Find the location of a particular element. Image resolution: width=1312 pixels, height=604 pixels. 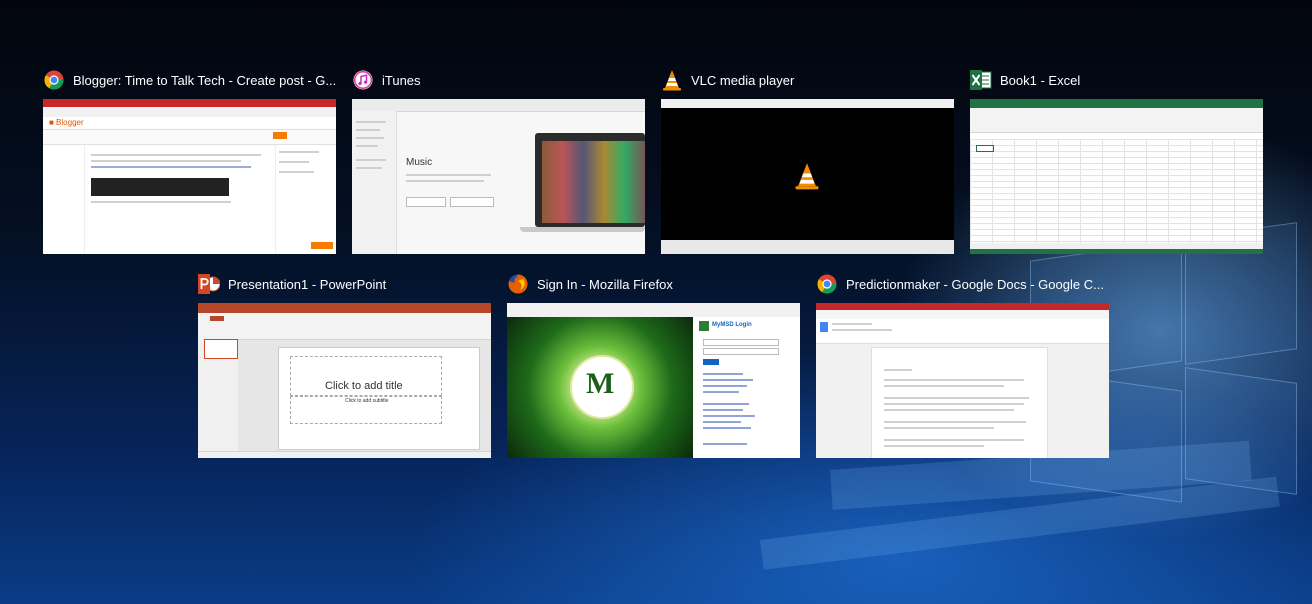

window-preview: M MyMSD Login is located at coordinates (653, 380).